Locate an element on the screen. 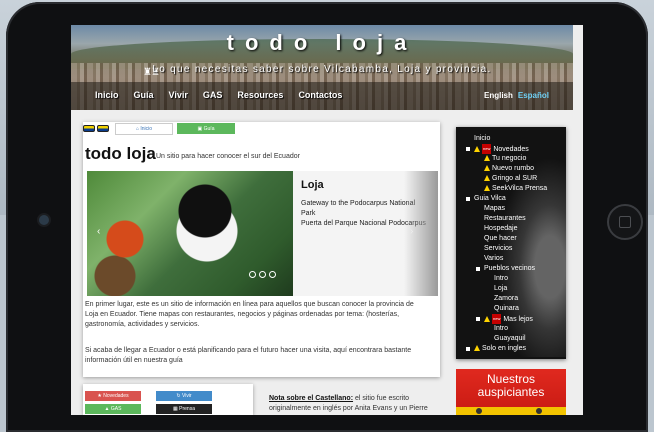  prensa-button: ▦ Prensa is located at coordinates (184, 409).